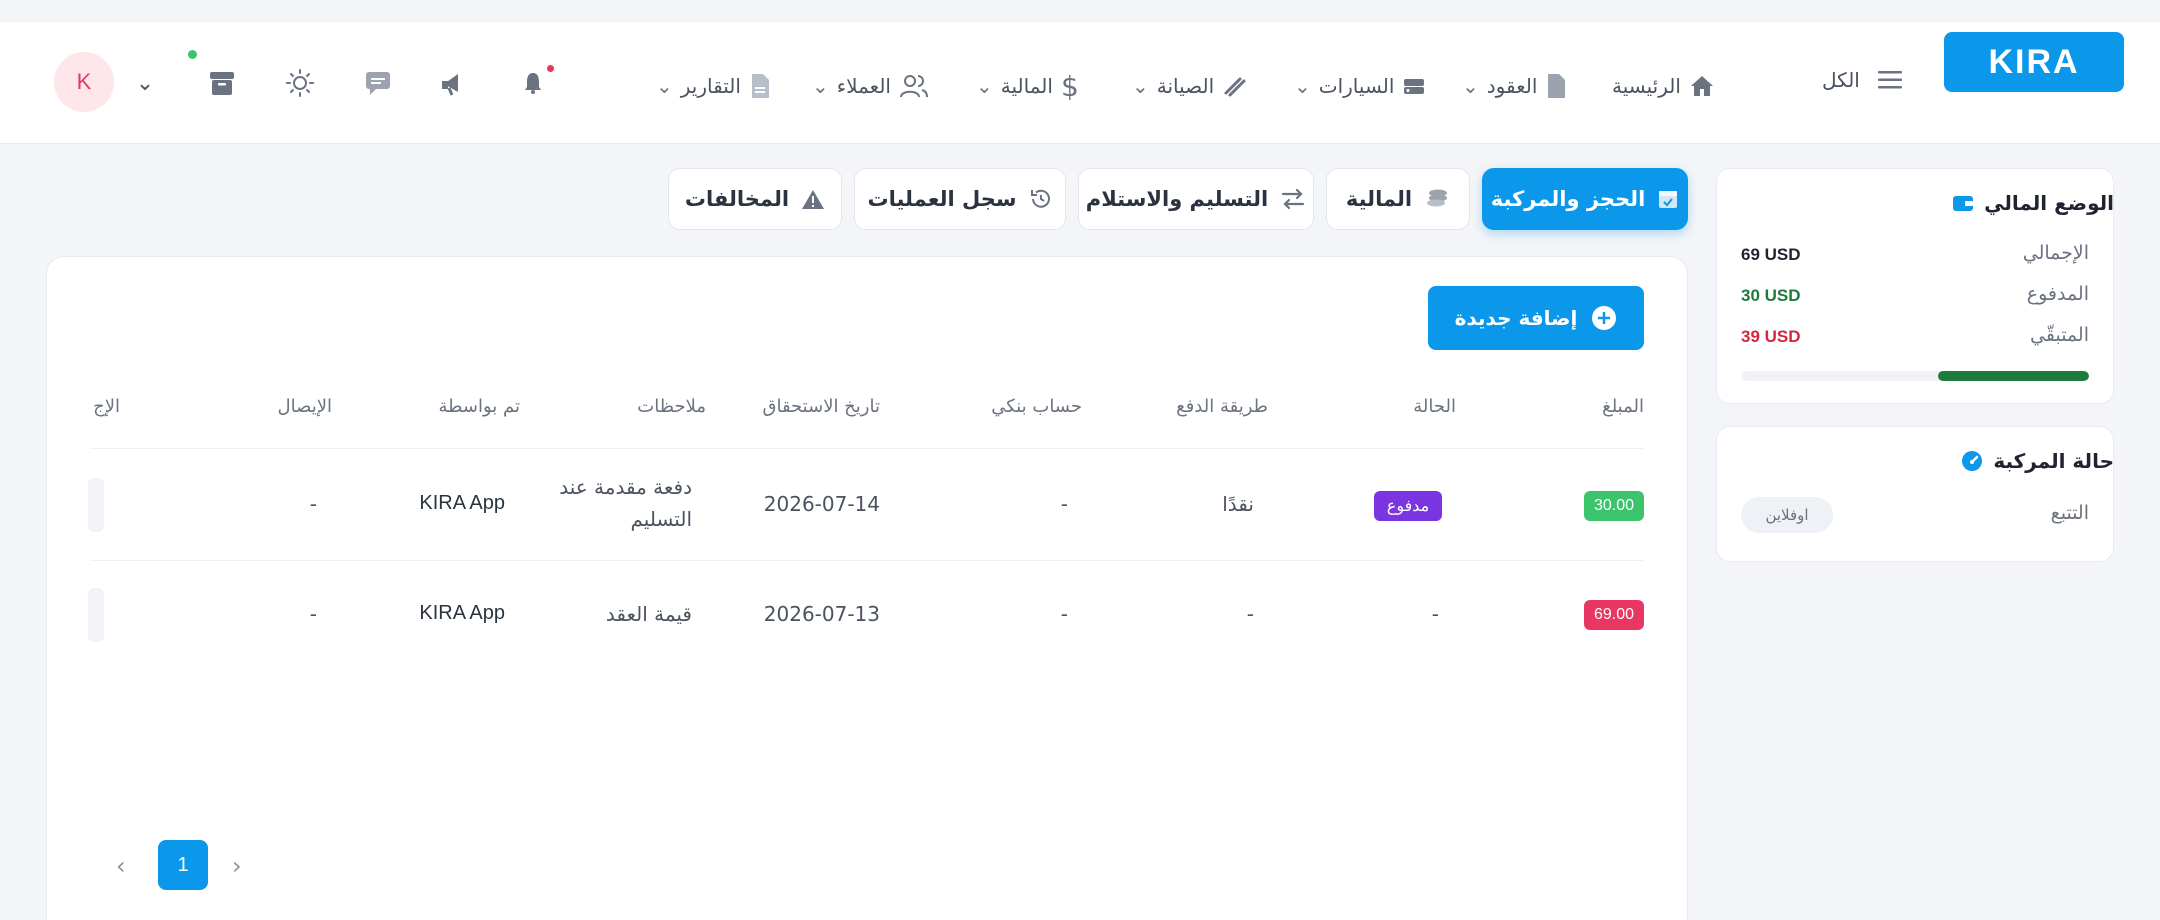  I want to click on tracking-status-badge: اوفلاين, so click(1787, 515).